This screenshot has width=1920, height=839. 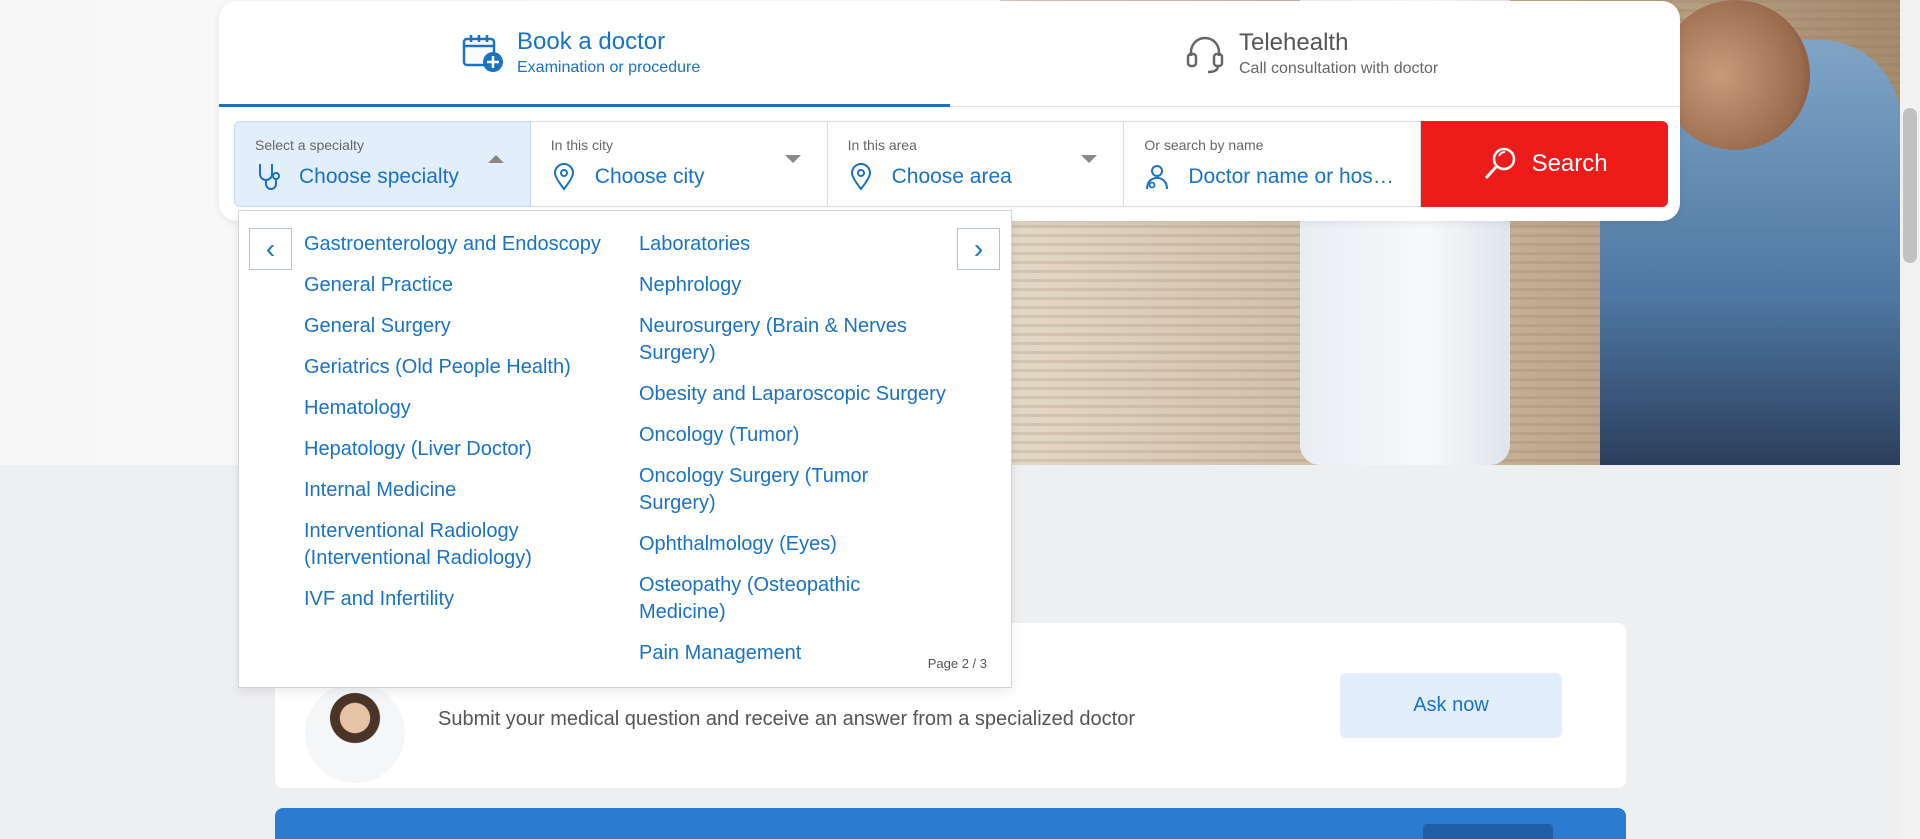 I want to click on chevron-up-icon, so click(x=495, y=159).